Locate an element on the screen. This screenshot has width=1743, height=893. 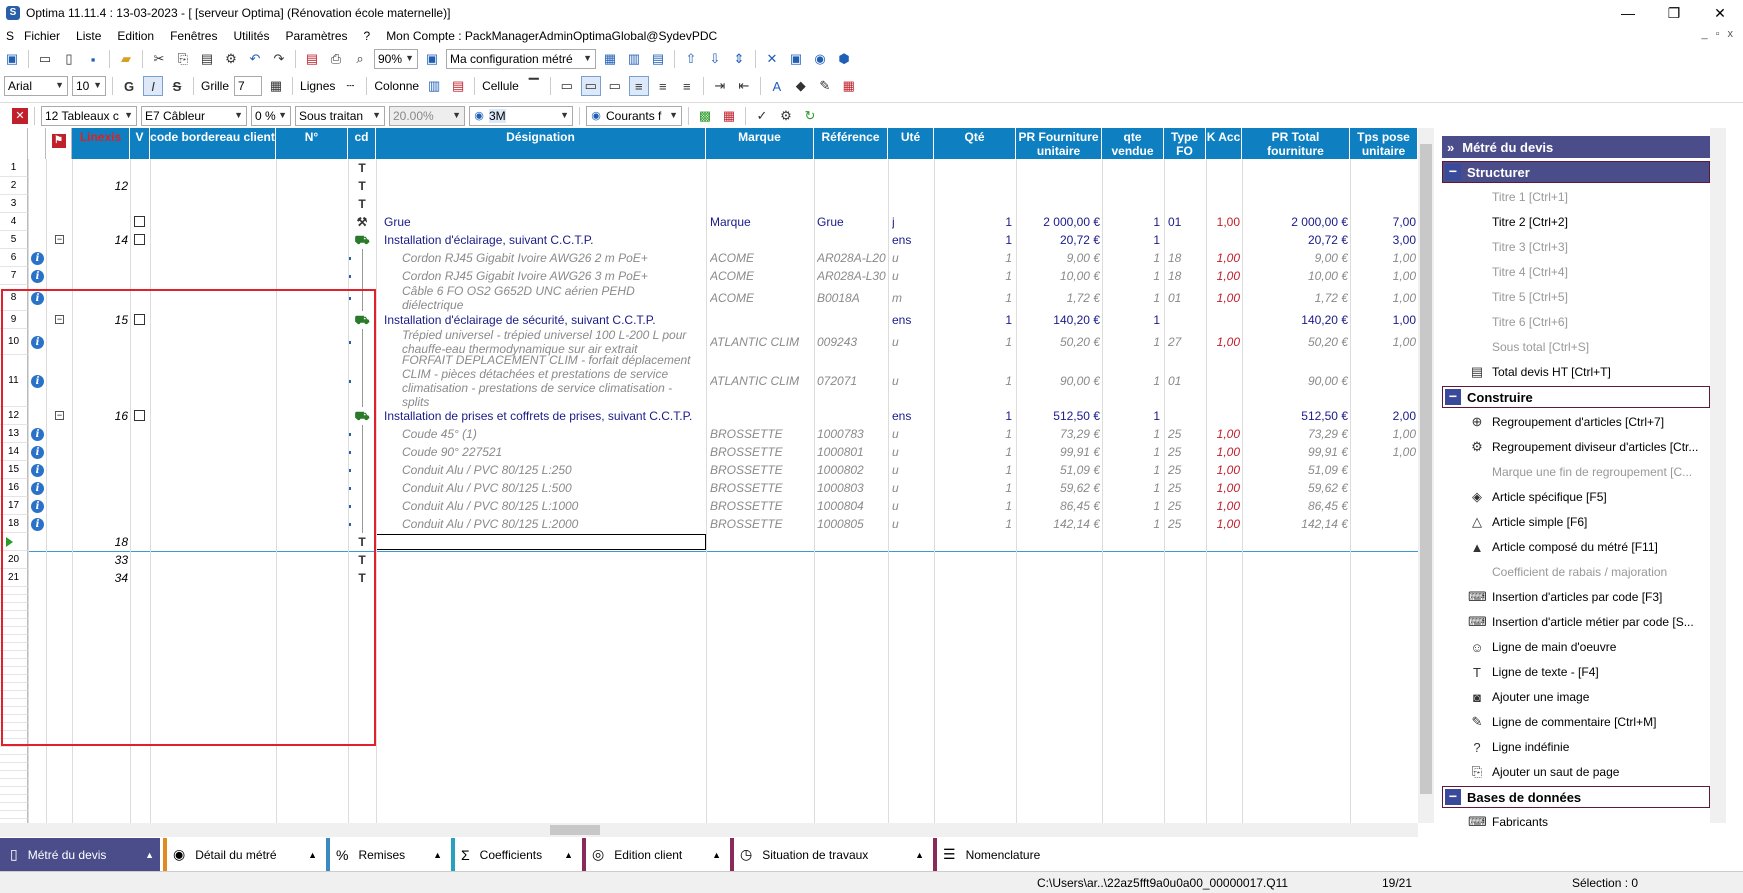
panel-group-1: − Construire is located at coordinates (1576, 397).